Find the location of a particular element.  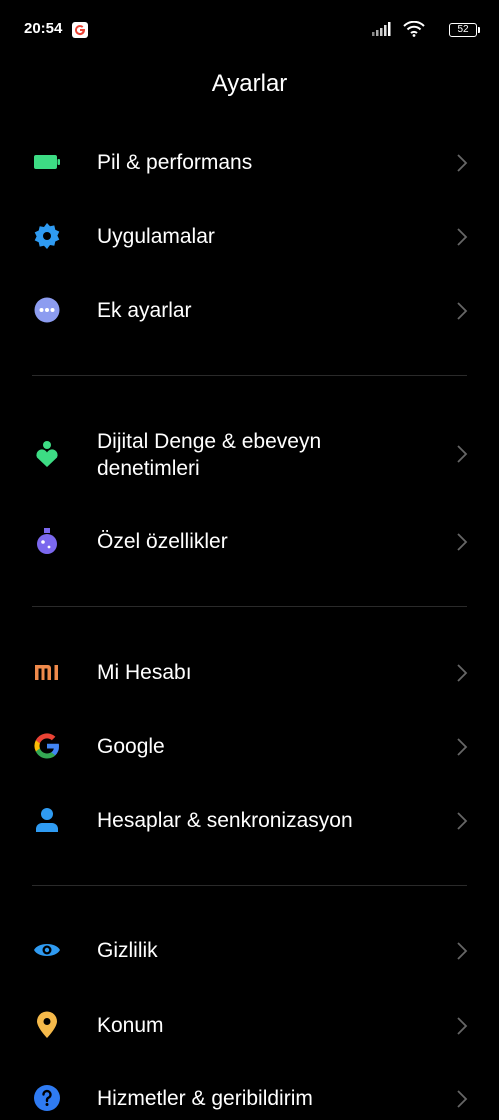

settings-item-label: Gizlilik is located at coordinates (127, 950).